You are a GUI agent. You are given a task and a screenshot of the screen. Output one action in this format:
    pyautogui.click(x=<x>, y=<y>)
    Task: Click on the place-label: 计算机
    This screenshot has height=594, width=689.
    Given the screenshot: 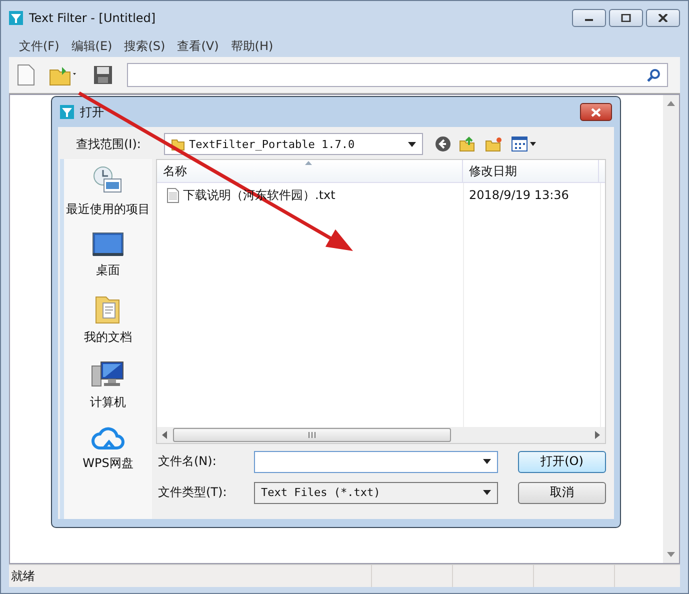 What is the action you would take?
    pyautogui.click(x=108, y=402)
    